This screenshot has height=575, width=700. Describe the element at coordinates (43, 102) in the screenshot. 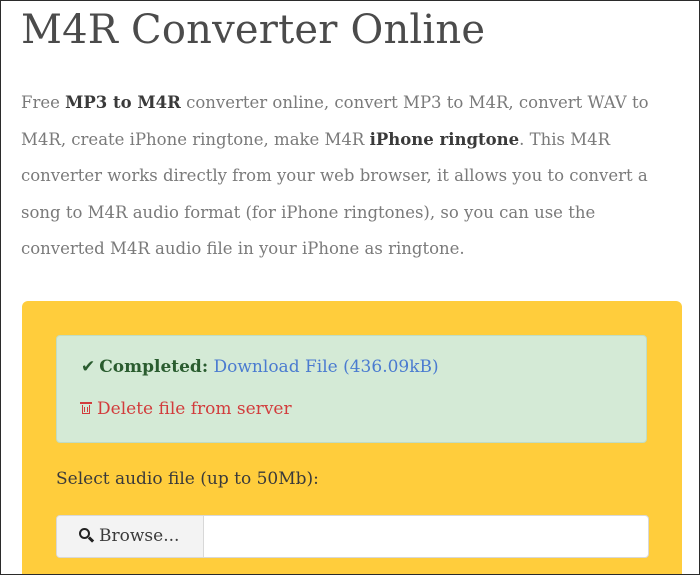

I see `intro-text-1: Free` at that location.